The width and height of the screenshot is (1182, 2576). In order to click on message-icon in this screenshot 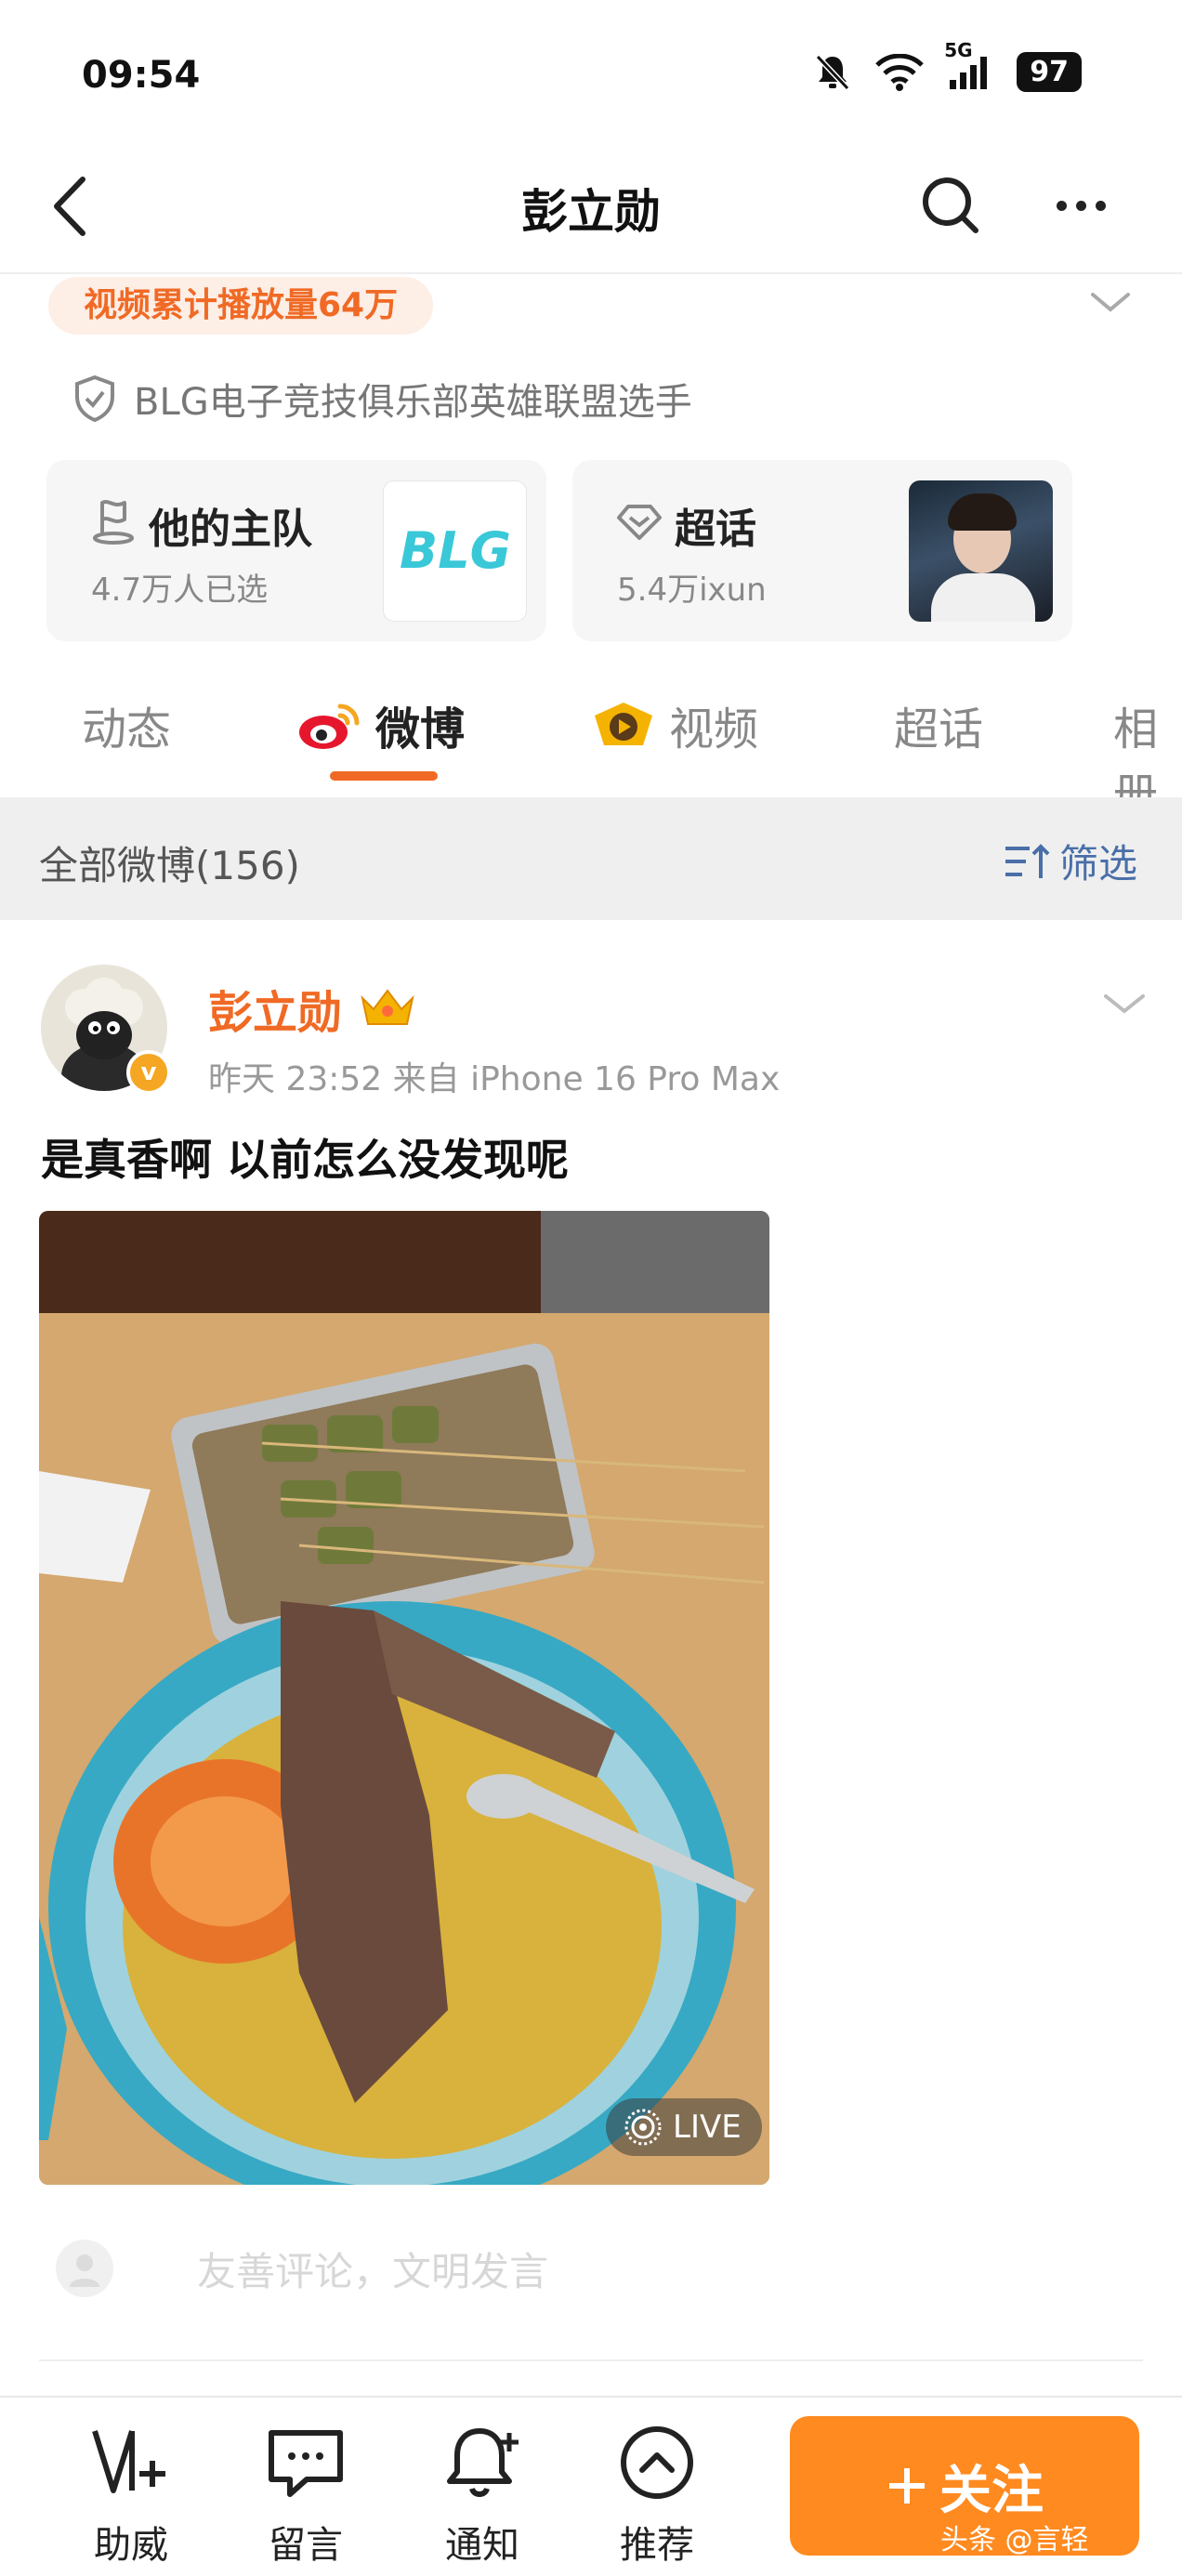, I will do `click(306, 2463)`.